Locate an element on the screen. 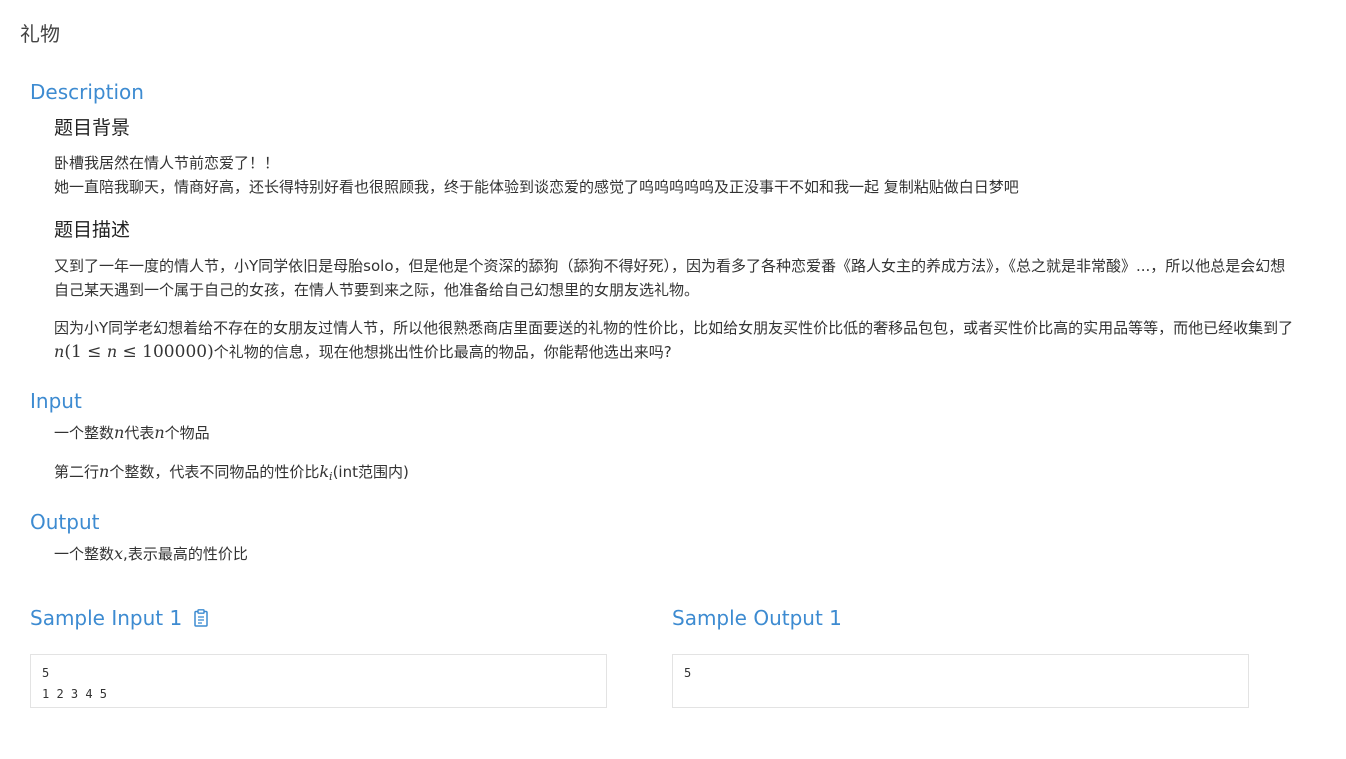  input-line-1-a: 一个整数 is located at coordinates (84, 433).